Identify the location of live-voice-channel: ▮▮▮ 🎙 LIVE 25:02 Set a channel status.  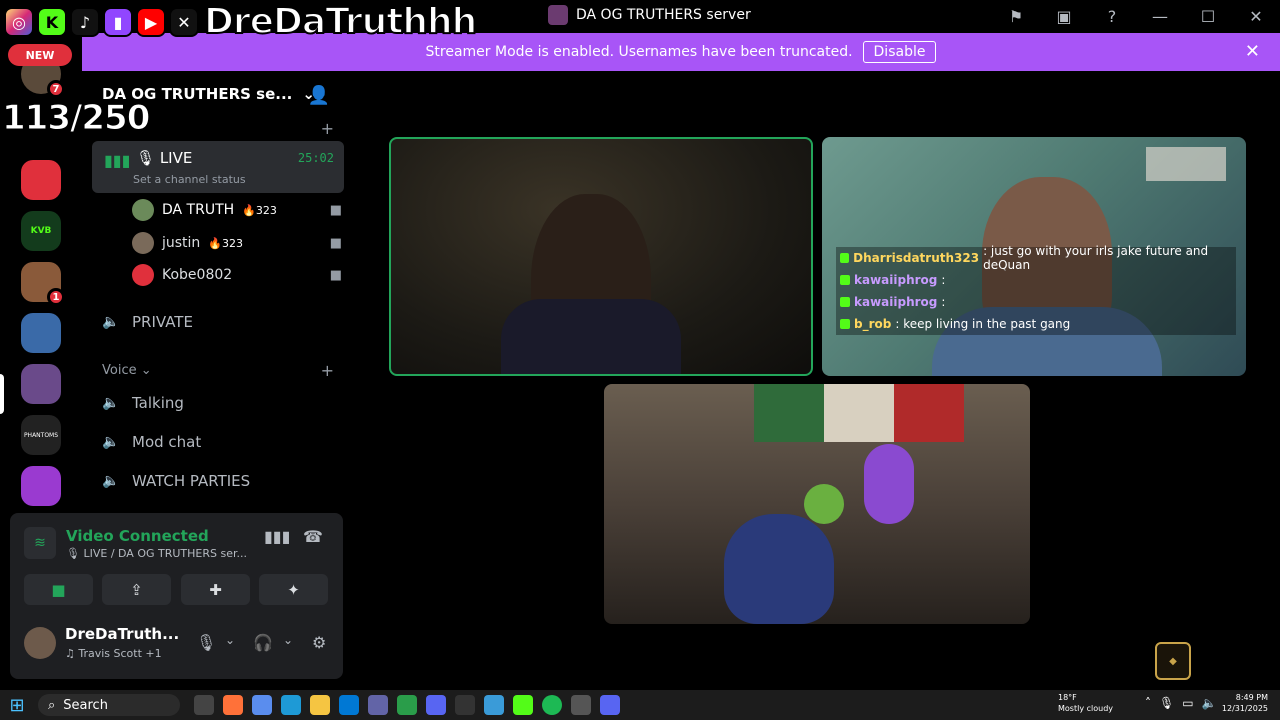
(218, 167).